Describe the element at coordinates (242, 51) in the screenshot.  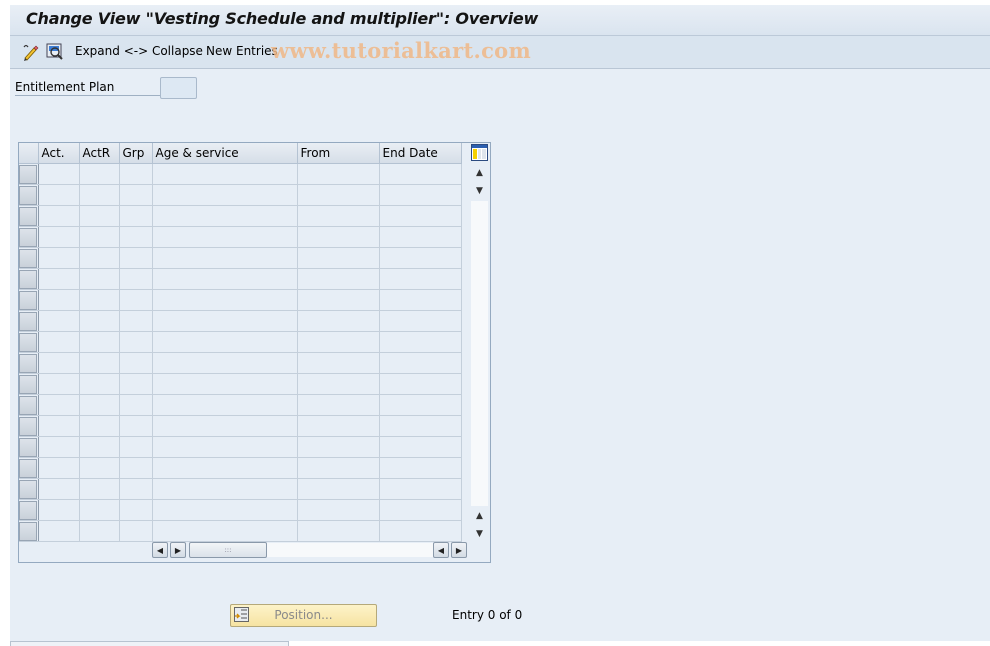
I see `new-entries-button: New Entries` at that location.